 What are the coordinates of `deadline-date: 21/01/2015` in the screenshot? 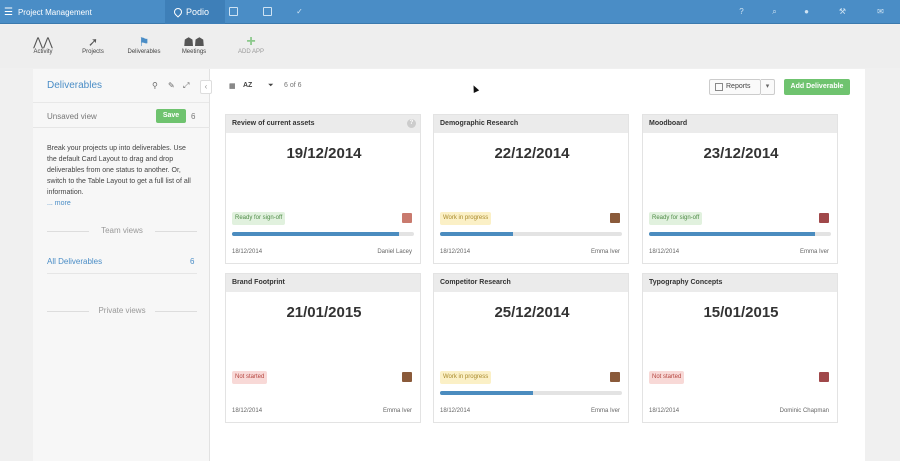 It's located at (324, 312).